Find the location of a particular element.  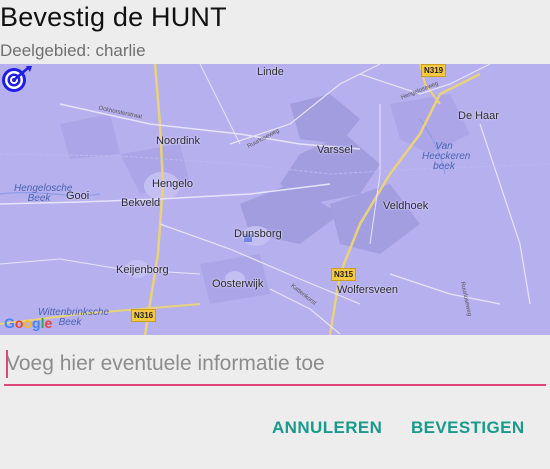

water-label: Hengelosche Beek is located at coordinates (43, 193).